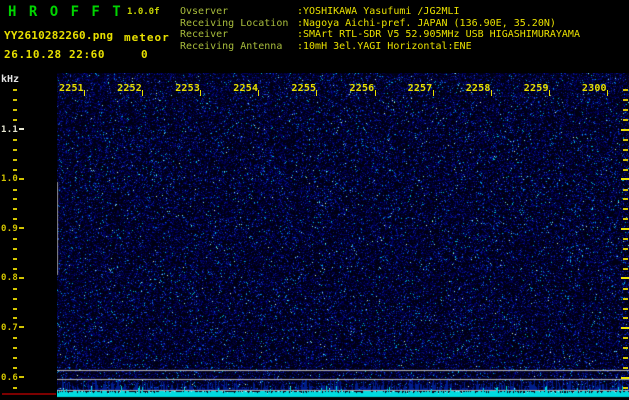  I want to click on mode-label: meteor, so click(147, 37).